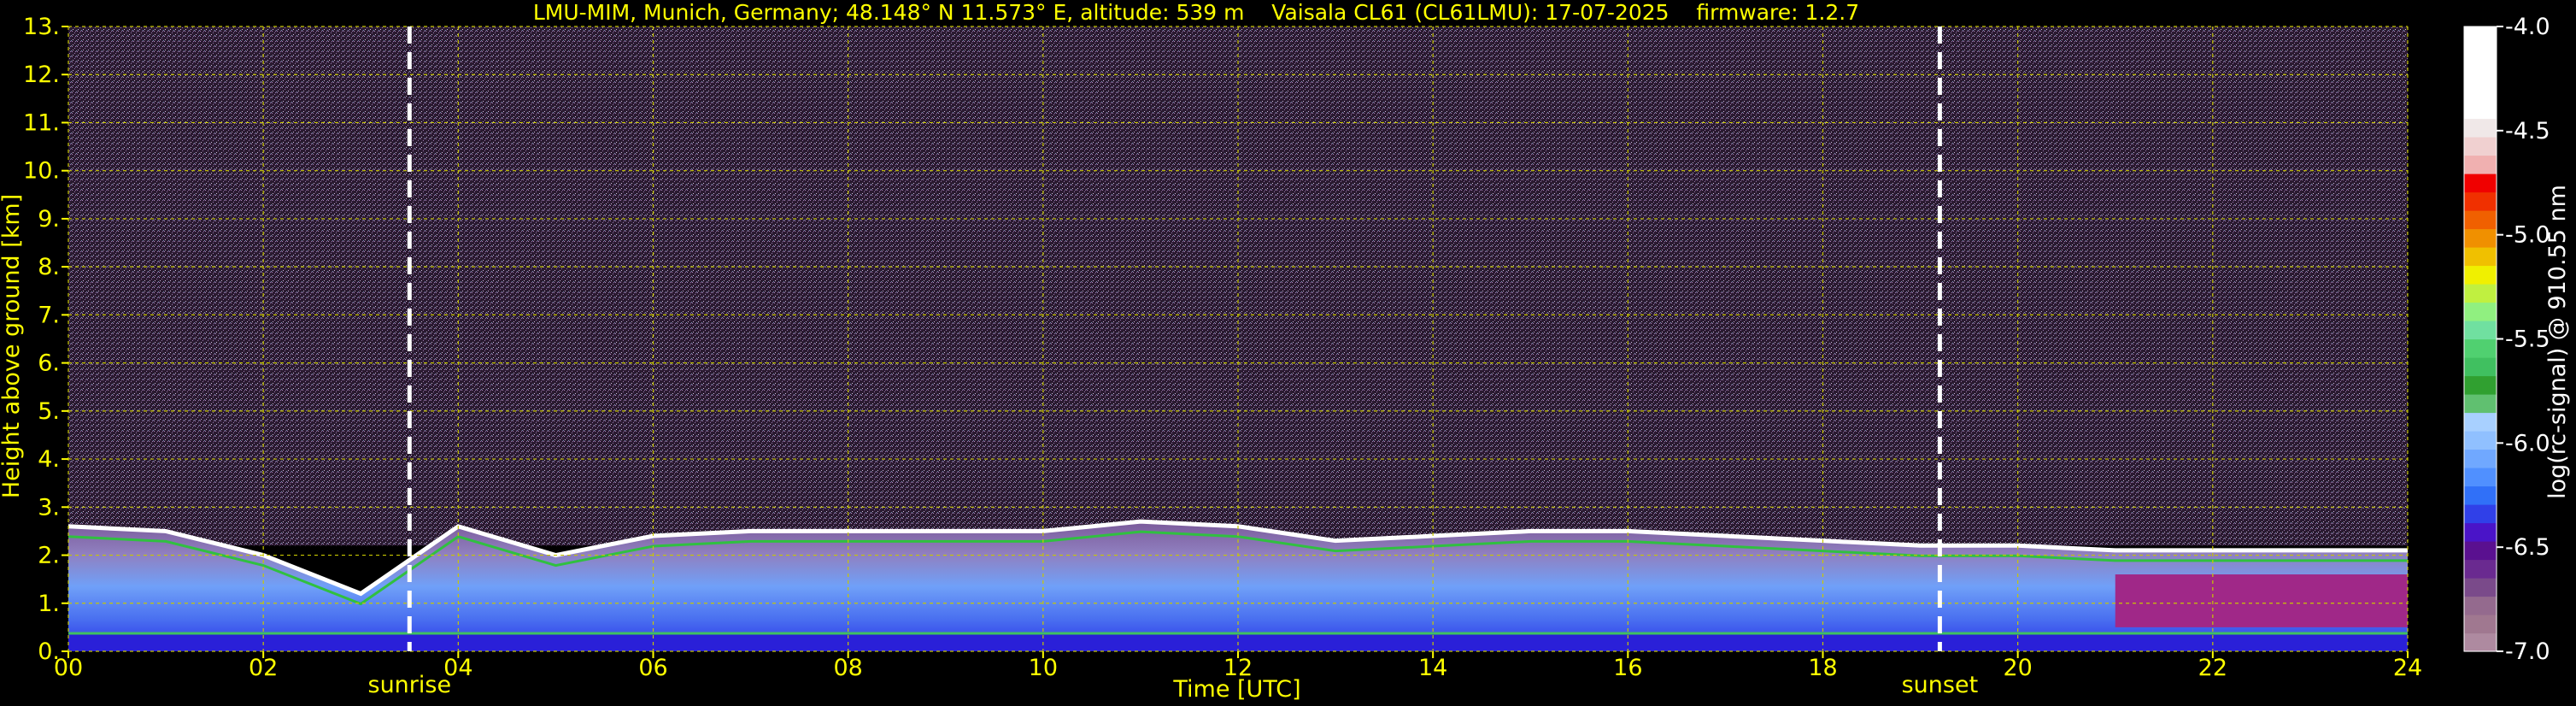 This screenshot has width=2576, height=706. What do you see at coordinates (1627, 668) in the screenshot?
I see `x-tick-label: 16` at bounding box center [1627, 668].